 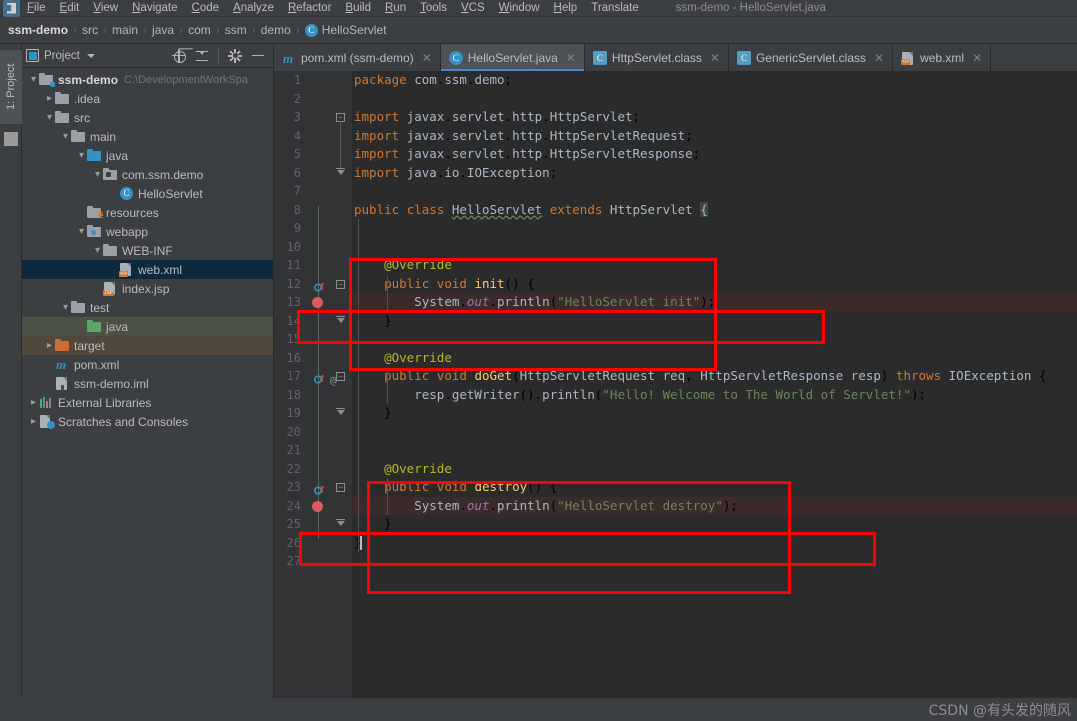 I want to click on menu-item-window: Window, so click(x=519, y=8).